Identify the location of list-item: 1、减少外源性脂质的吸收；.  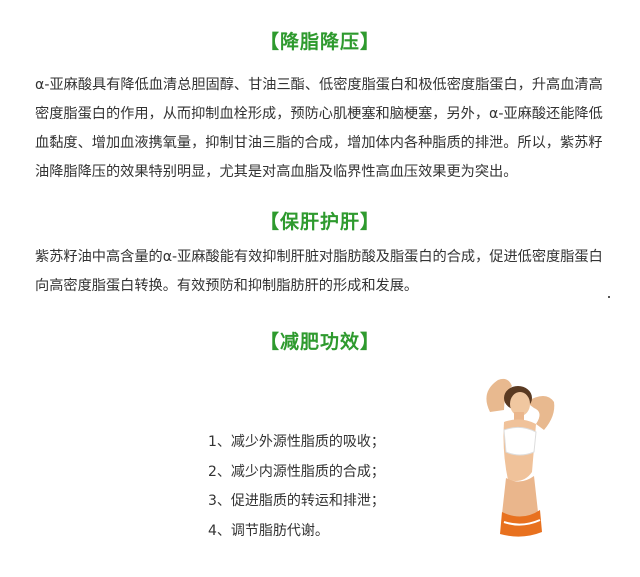
(296, 442).